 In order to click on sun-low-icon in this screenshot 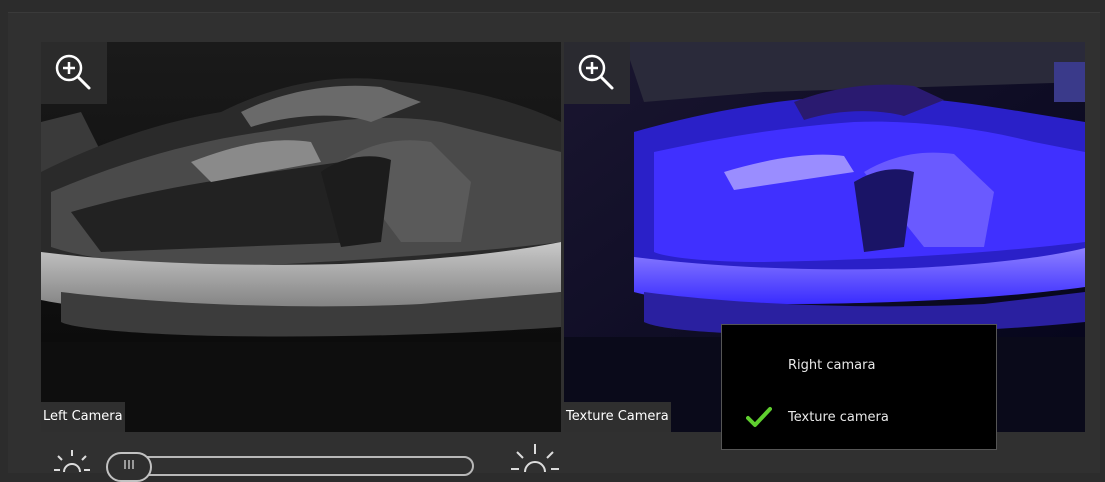, I will do `click(72, 461)`.